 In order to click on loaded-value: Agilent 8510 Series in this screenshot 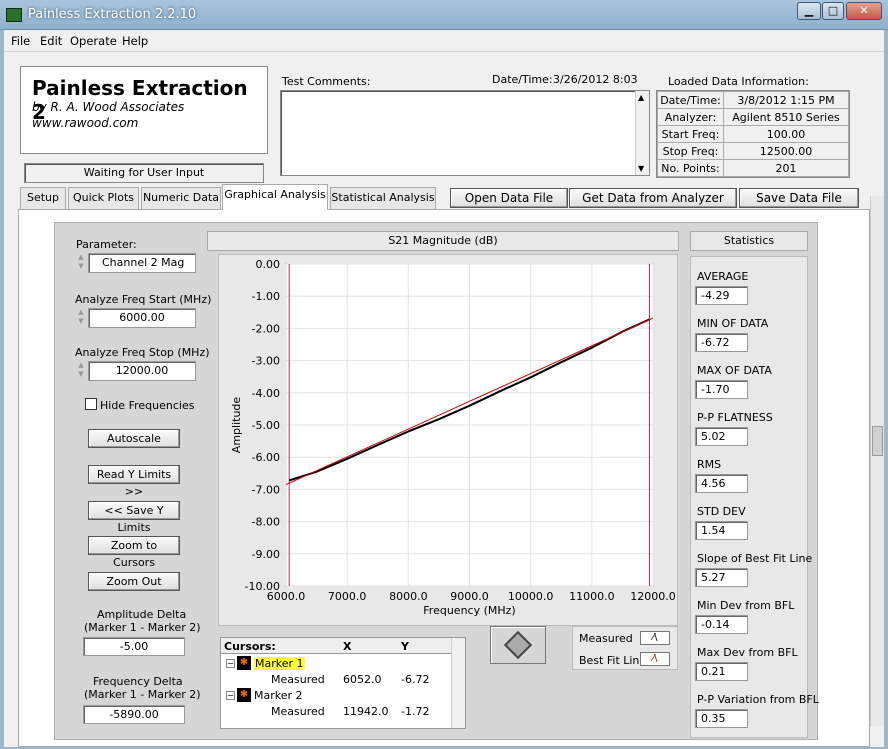, I will do `click(786, 117)`.